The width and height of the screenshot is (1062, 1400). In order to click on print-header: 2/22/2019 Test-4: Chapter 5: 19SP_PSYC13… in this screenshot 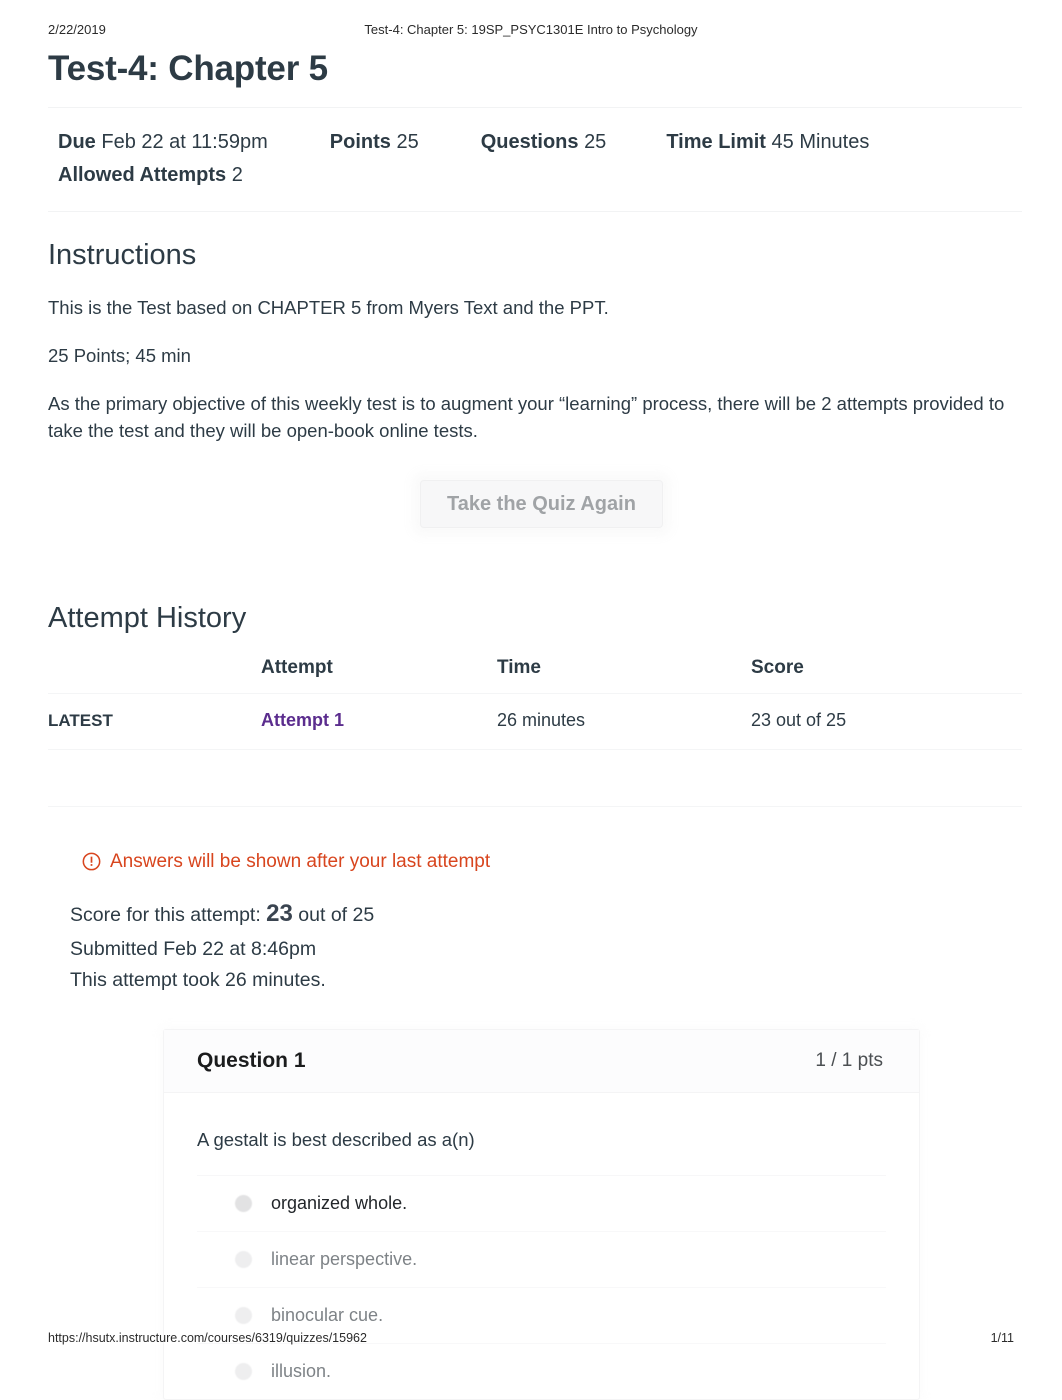, I will do `click(531, 31)`.